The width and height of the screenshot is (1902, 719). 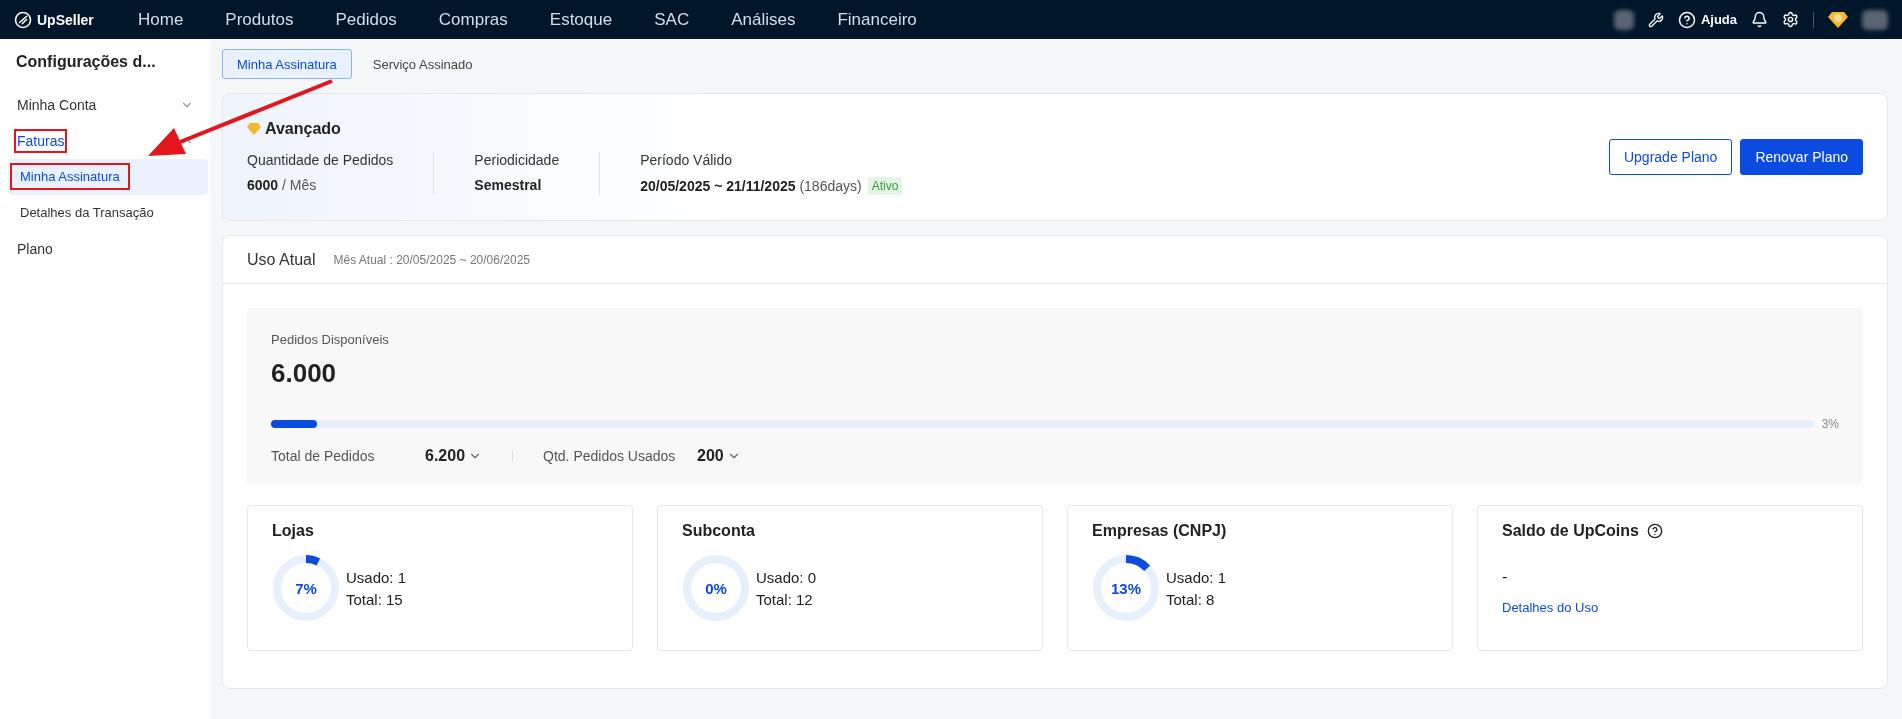 I want to click on plan-button: Renovar Plano, so click(x=1801, y=157).